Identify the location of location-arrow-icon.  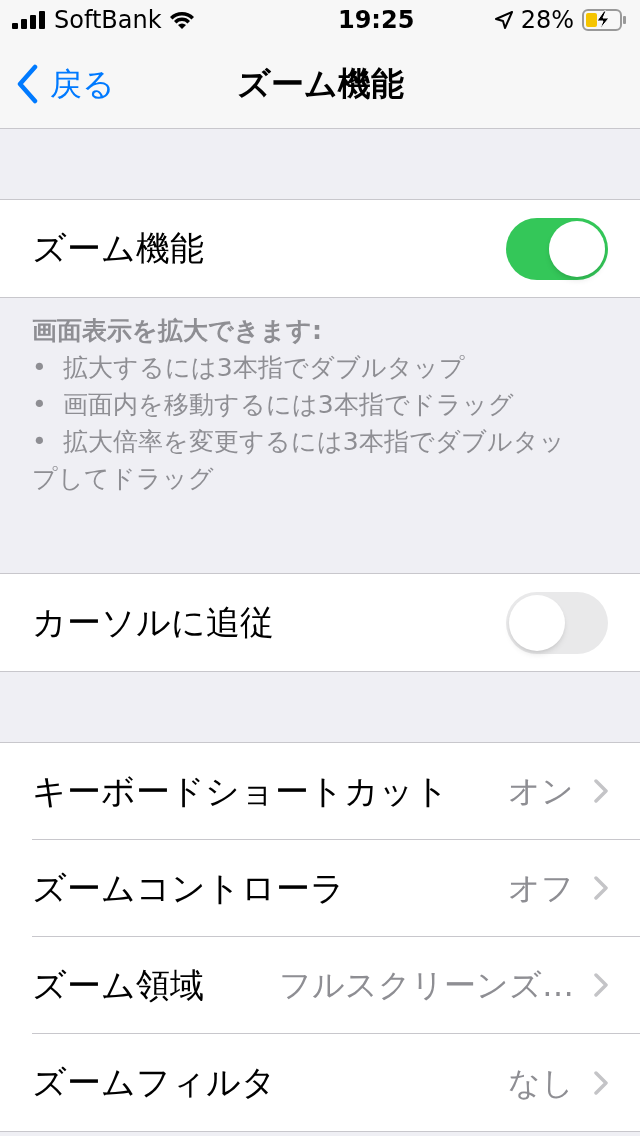
(503, 20).